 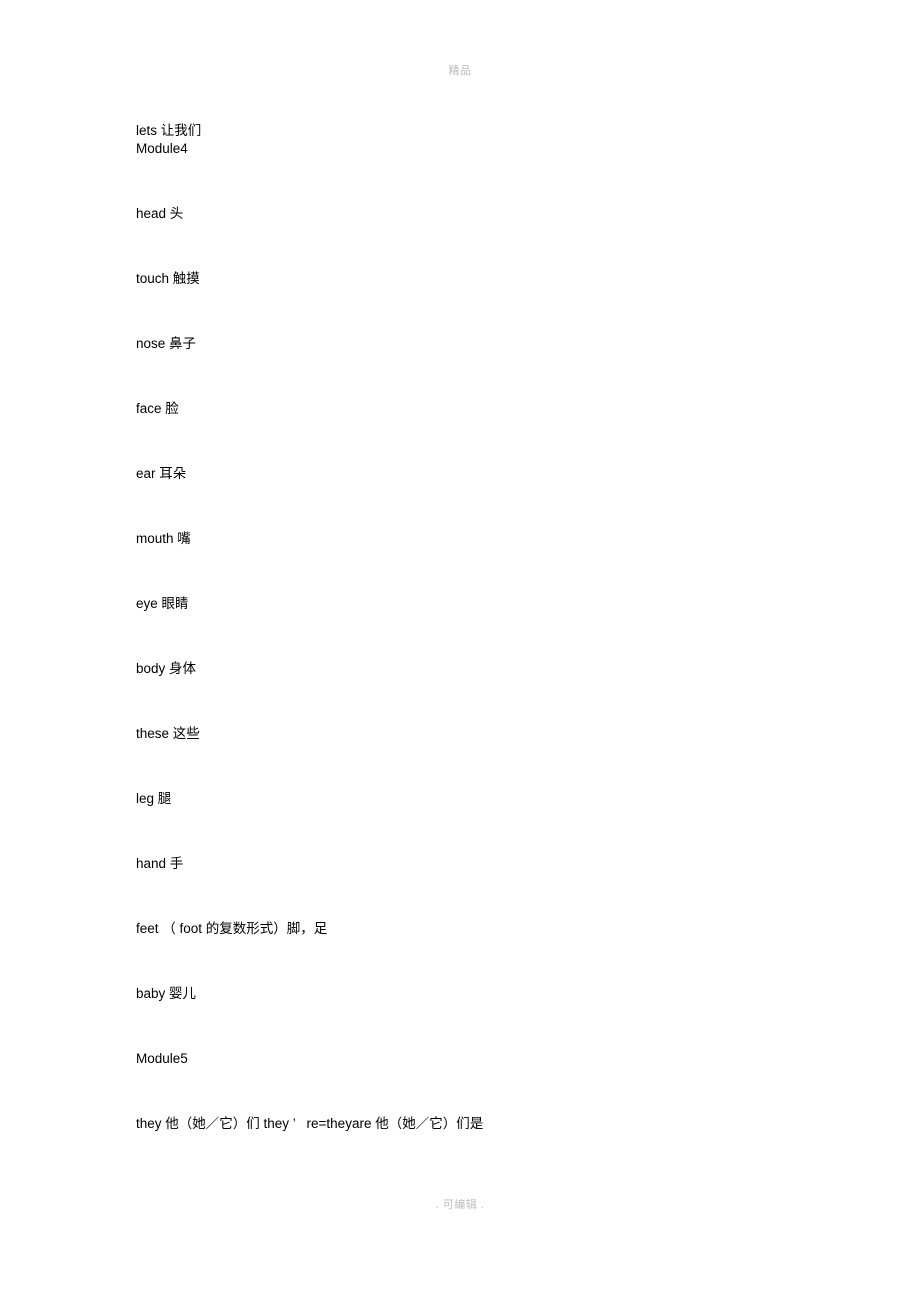 What do you see at coordinates (160, 213) in the screenshot?
I see `list-item: head 头` at bounding box center [160, 213].